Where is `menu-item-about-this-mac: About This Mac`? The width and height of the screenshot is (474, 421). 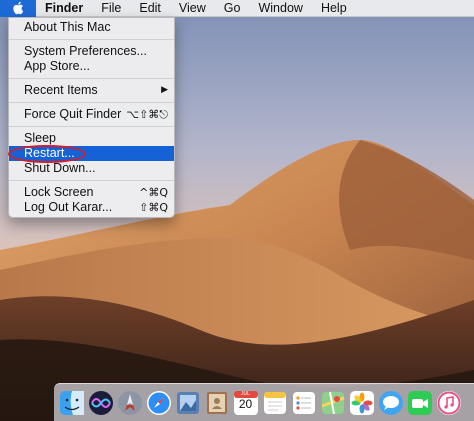 menu-item-about-this-mac: About This Mac is located at coordinates (91, 27).